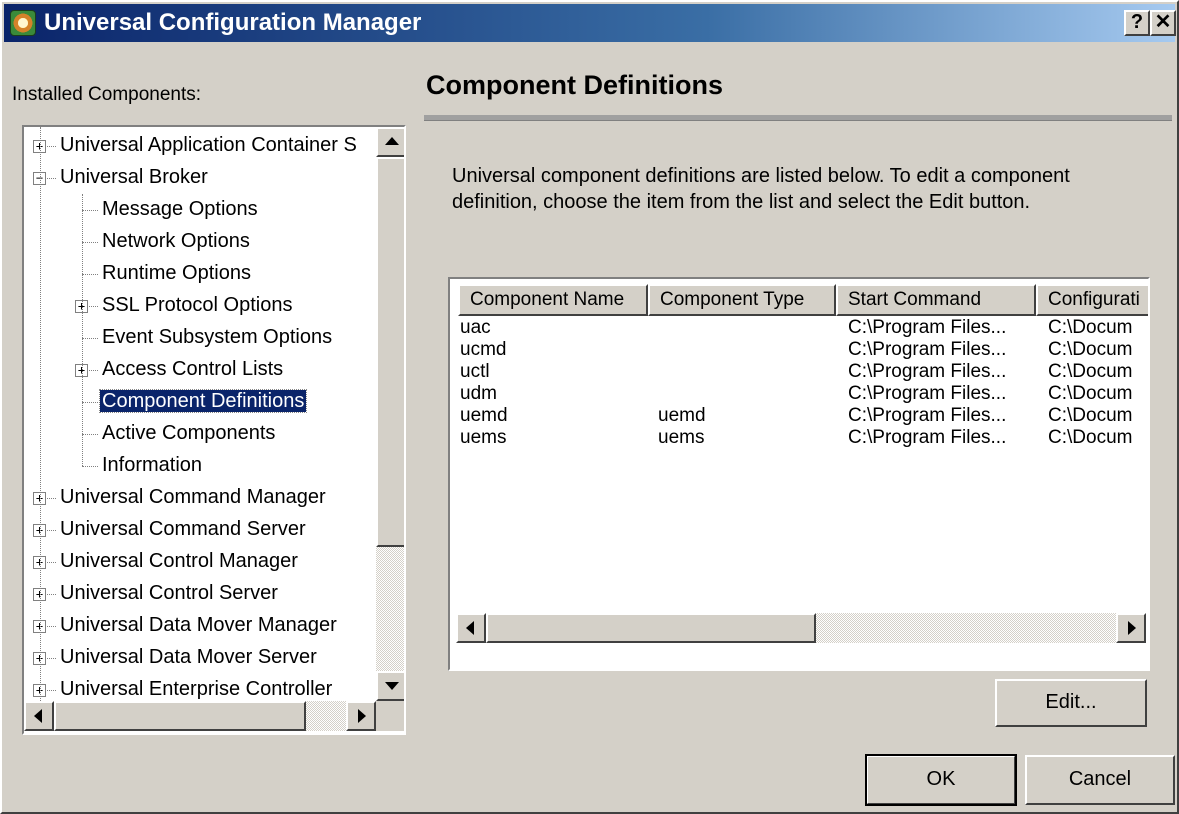 This screenshot has width=1179, height=814. What do you see at coordinates (803, 350) in the screenshot?
I see `list-row: ucmd C:\Program Files... C:\Docum` at bounding box center [803, 350].